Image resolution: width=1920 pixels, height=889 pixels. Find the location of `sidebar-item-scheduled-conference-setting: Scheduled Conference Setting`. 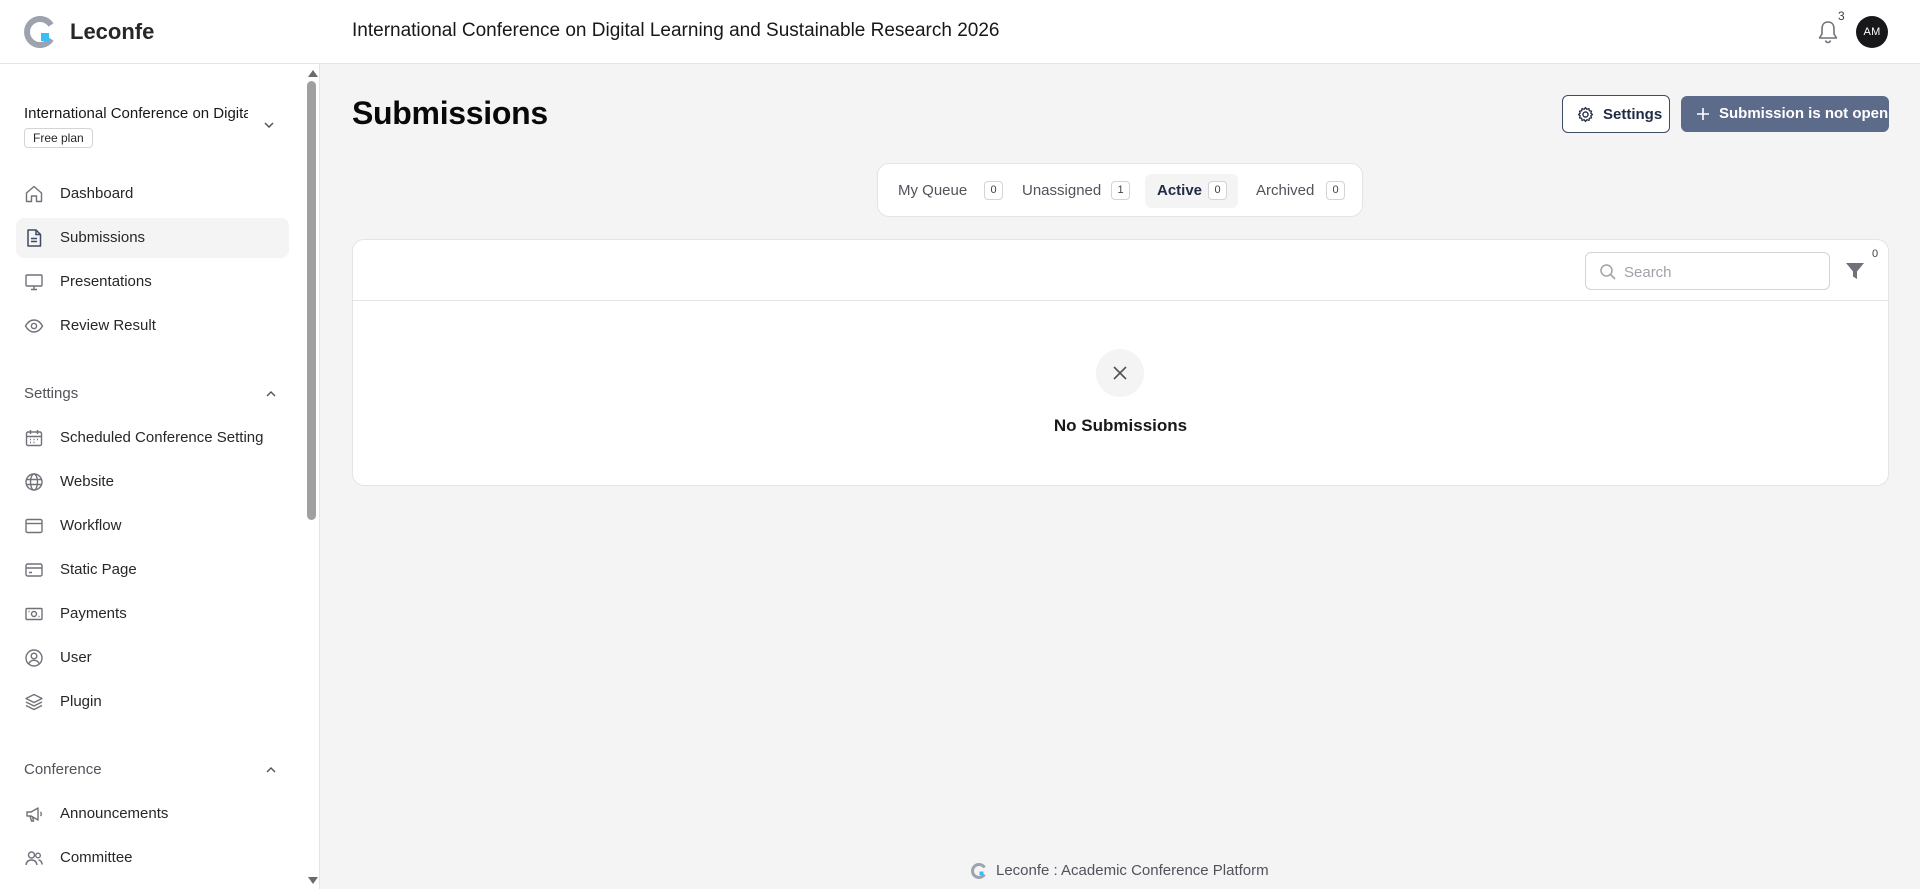

sidebar-item-scheduled-conference-setting: Scheduled Conference Setting is located at coordinates (152, 438).